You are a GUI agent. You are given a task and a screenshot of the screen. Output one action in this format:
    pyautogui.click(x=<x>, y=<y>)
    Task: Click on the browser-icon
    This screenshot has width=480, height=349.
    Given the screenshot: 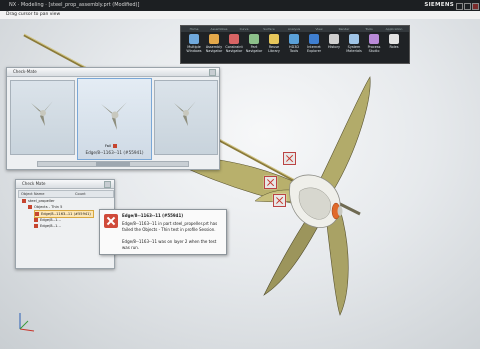 What is the action you would take?
    pyautogui.click(x=314, y=39)
    